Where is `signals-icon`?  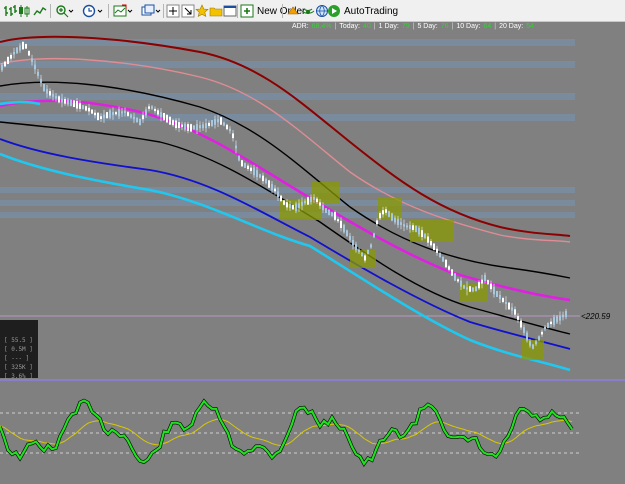
signals-icon is located at coordinates (308, 11).